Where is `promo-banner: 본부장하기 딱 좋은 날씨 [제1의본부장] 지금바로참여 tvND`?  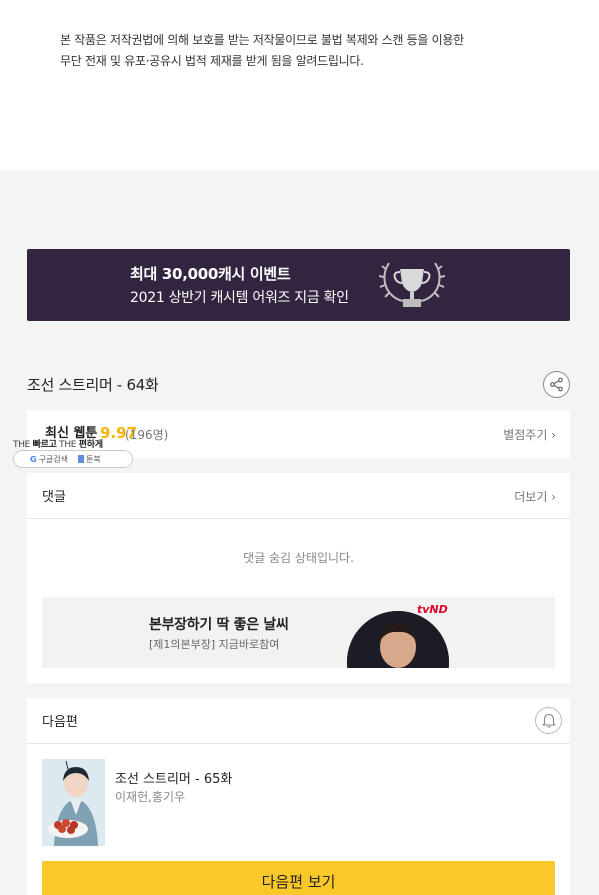 promo-banner: 본부장하기 딱 좋은 날씨 [제1의본부장] 지금바로참여 tvND is located at coordinates (298, 632).